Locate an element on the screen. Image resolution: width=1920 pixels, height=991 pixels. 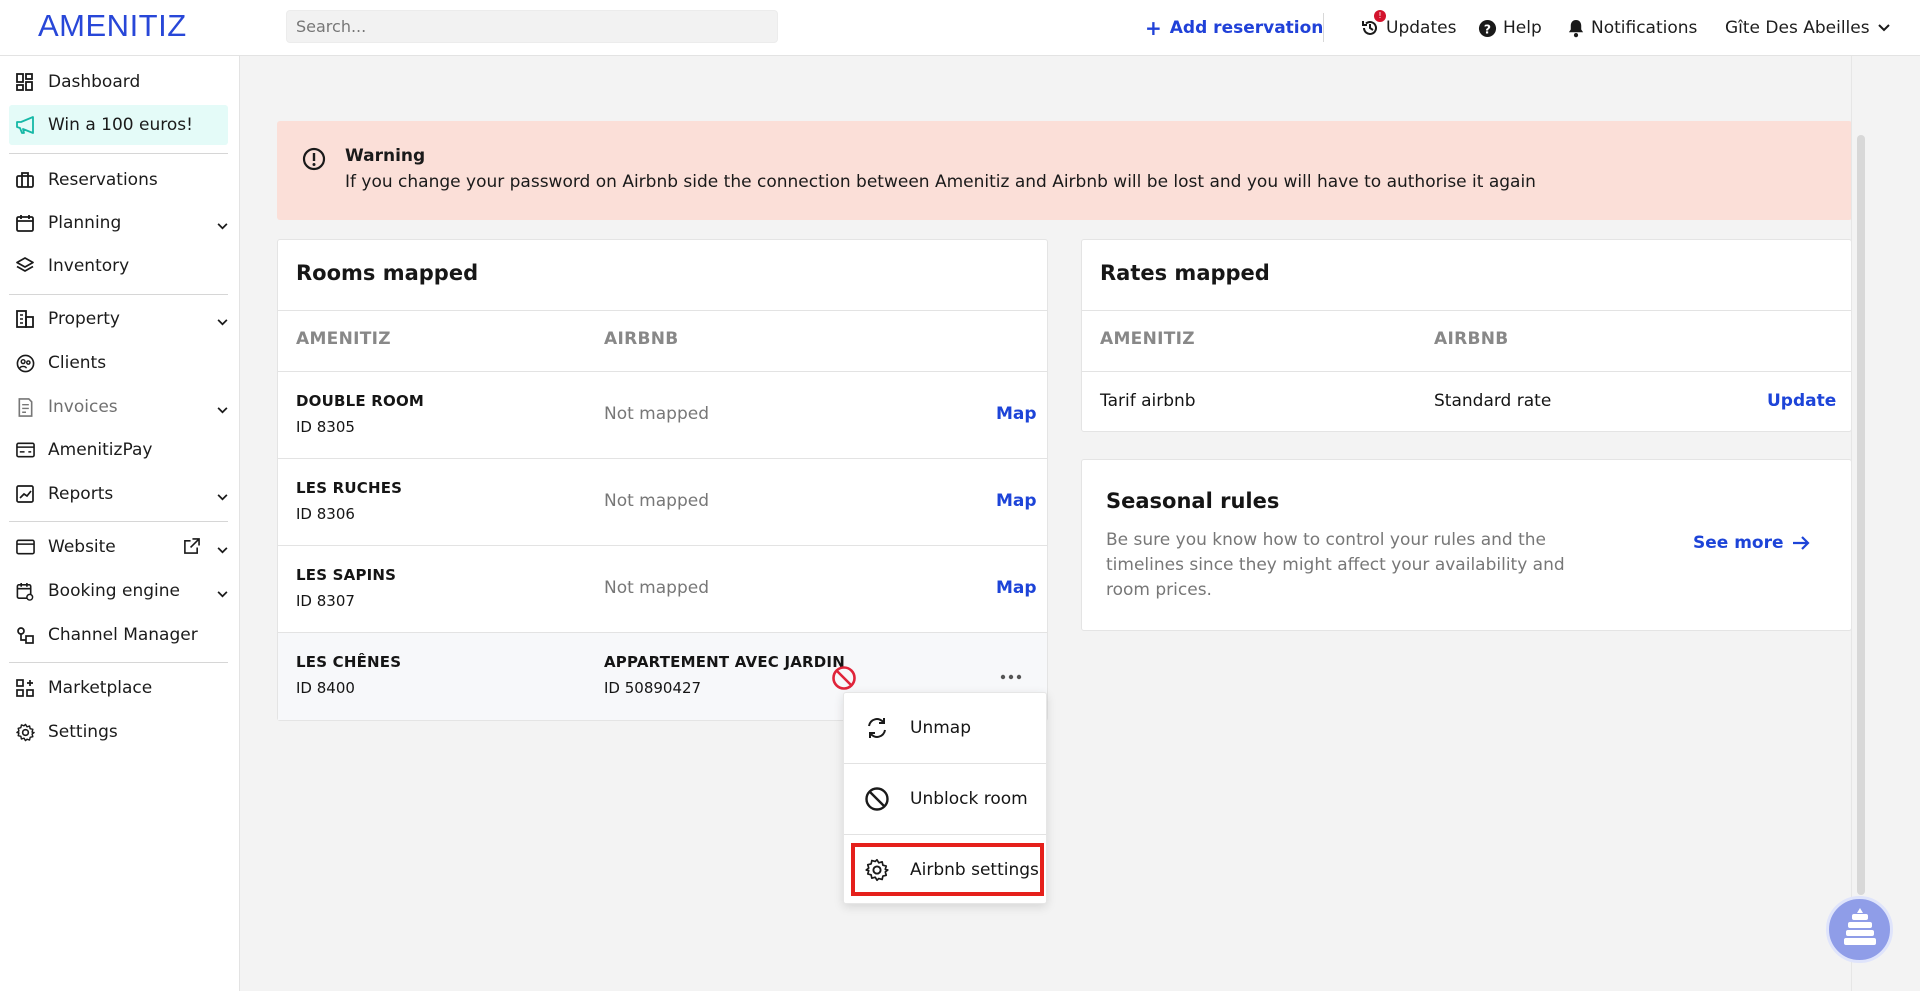
sidebar-item-label: Clients is located at coordinates (77, 363).